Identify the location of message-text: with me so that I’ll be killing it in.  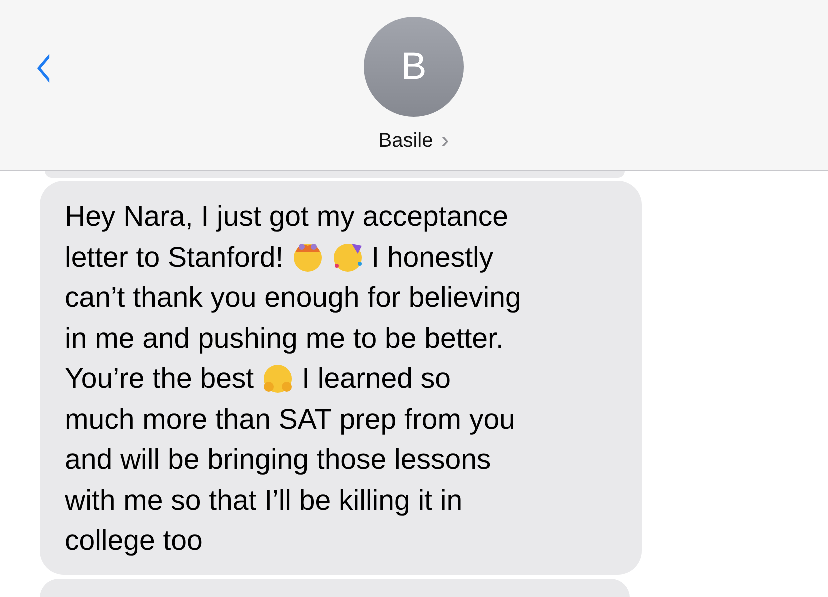
(264, 501).